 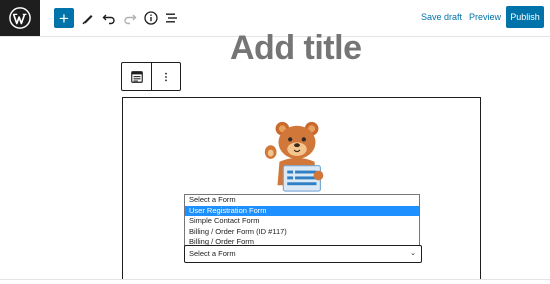 I want to click on add-block-button: +, so click(x=64, y=18).